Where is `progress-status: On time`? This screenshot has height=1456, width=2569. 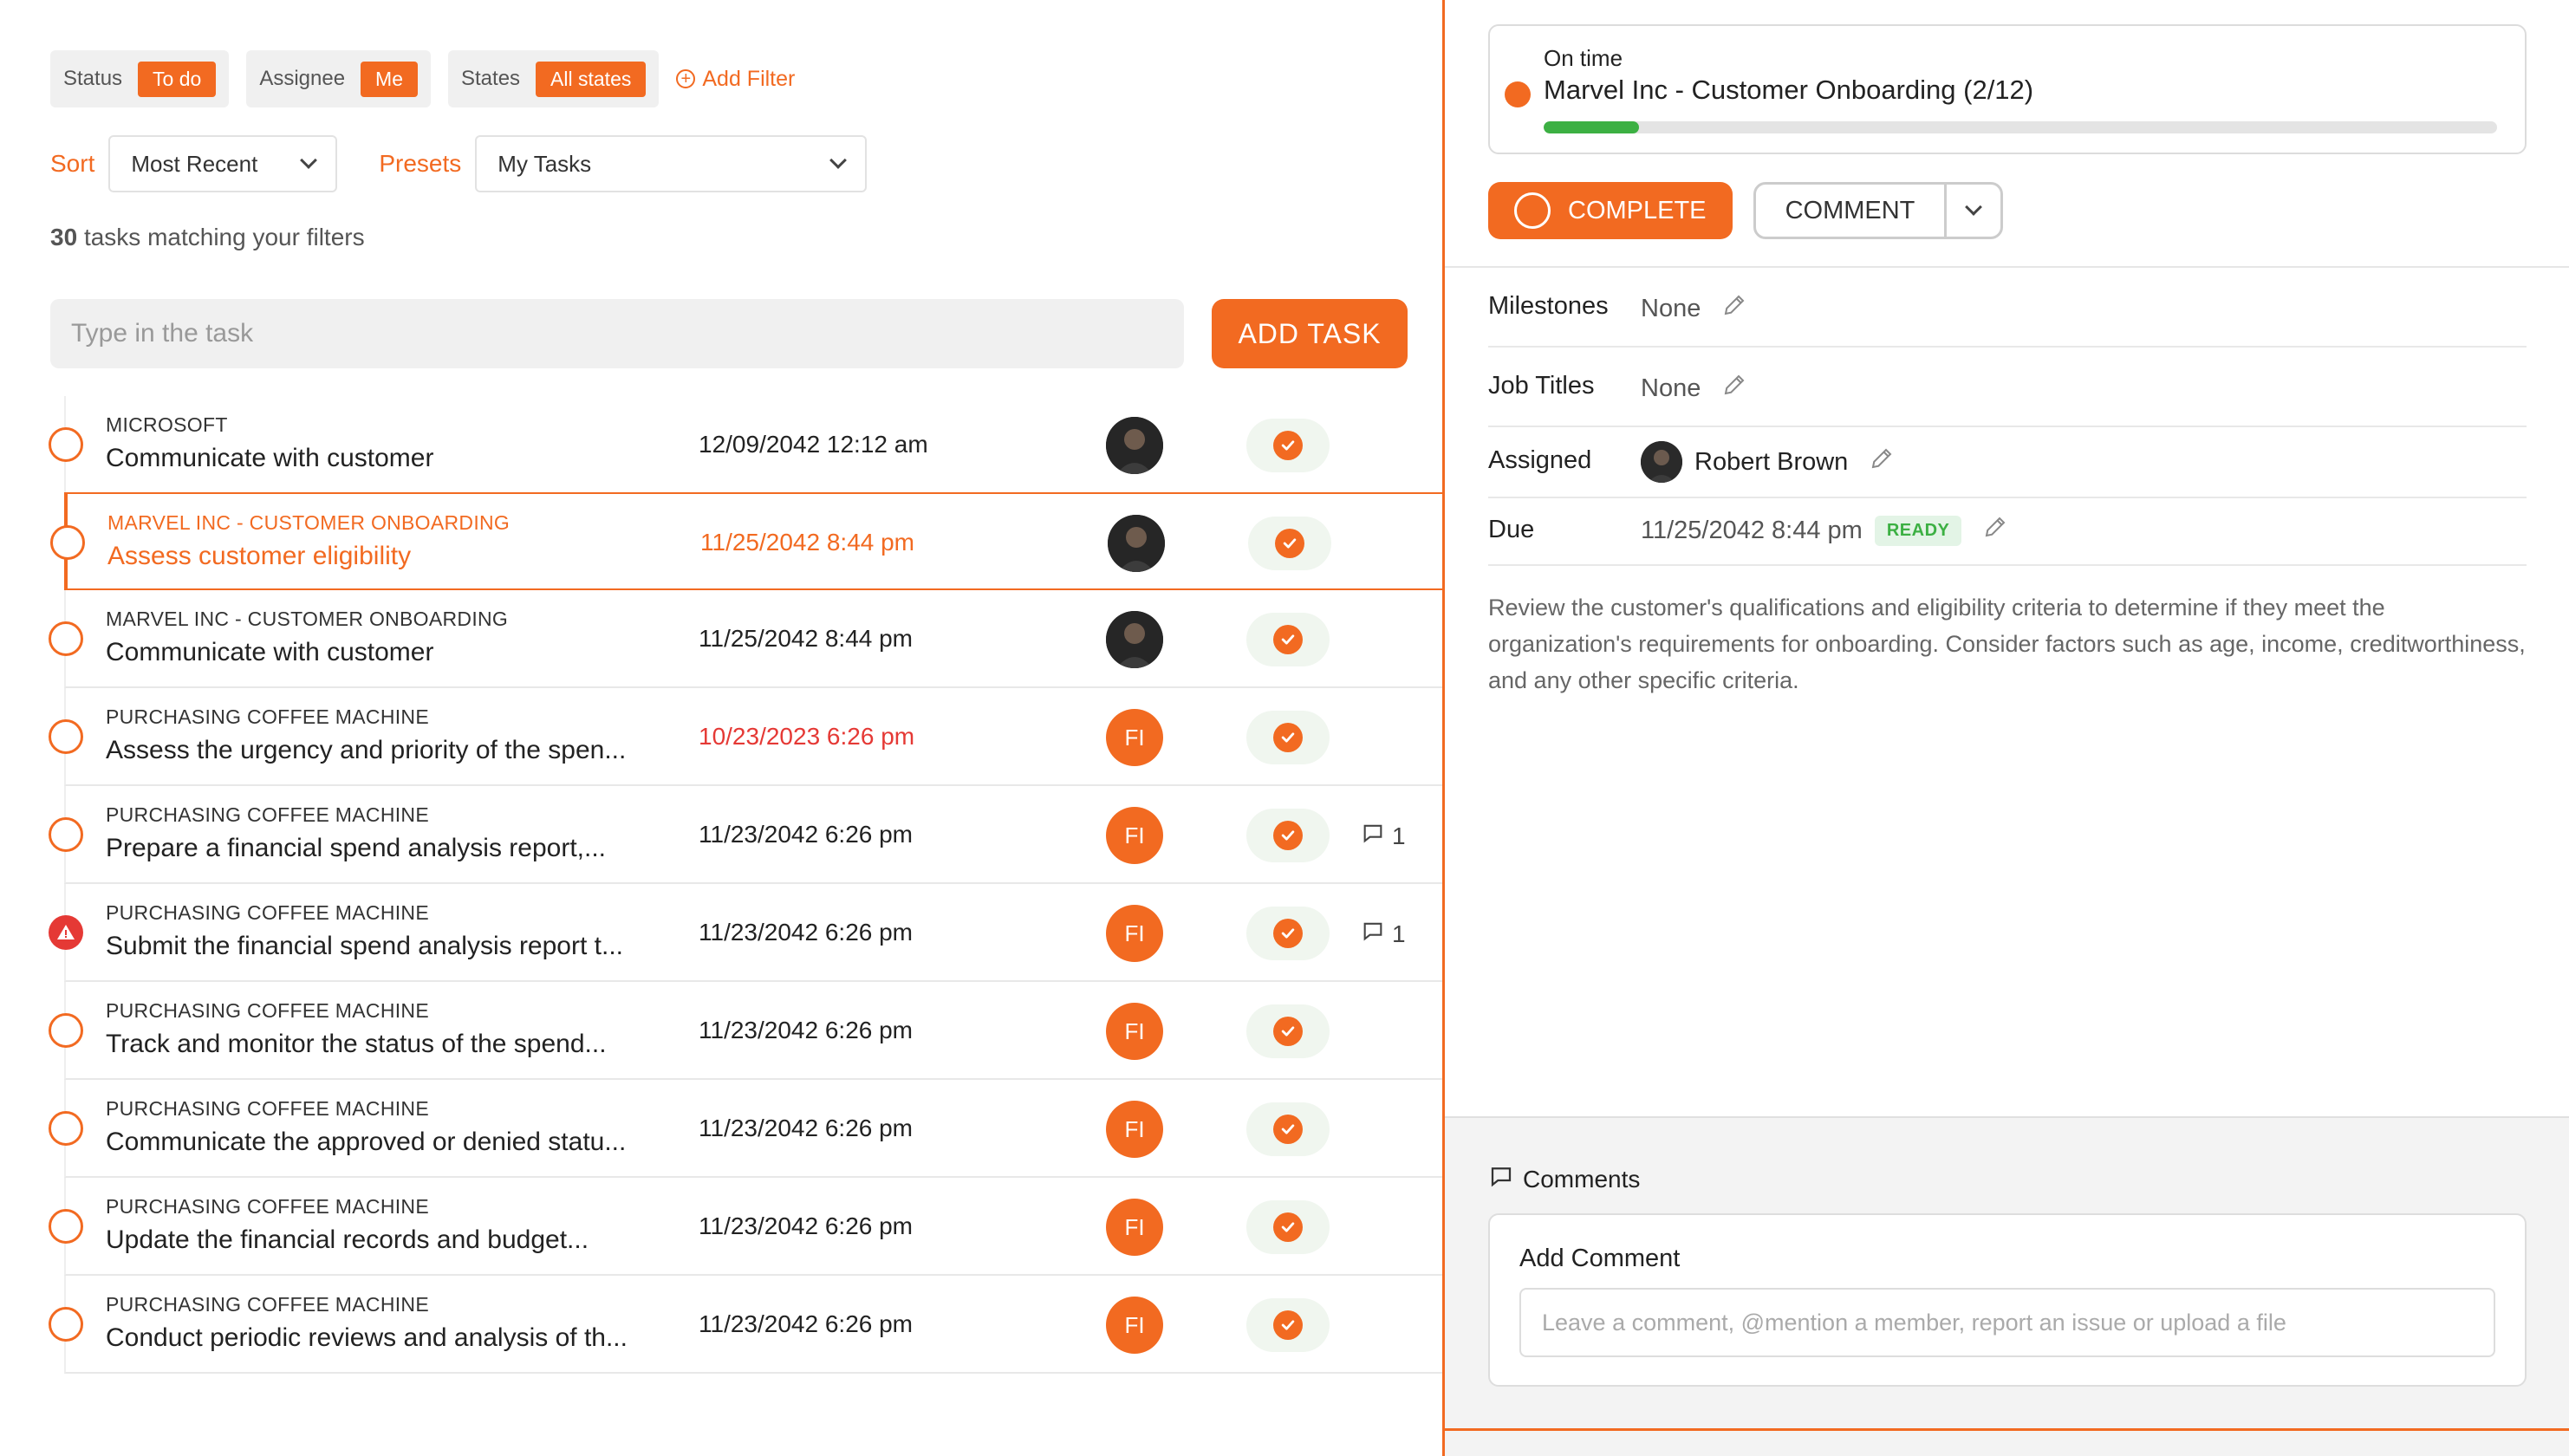 progress-status: On time is located at coordinates (1584, 58).